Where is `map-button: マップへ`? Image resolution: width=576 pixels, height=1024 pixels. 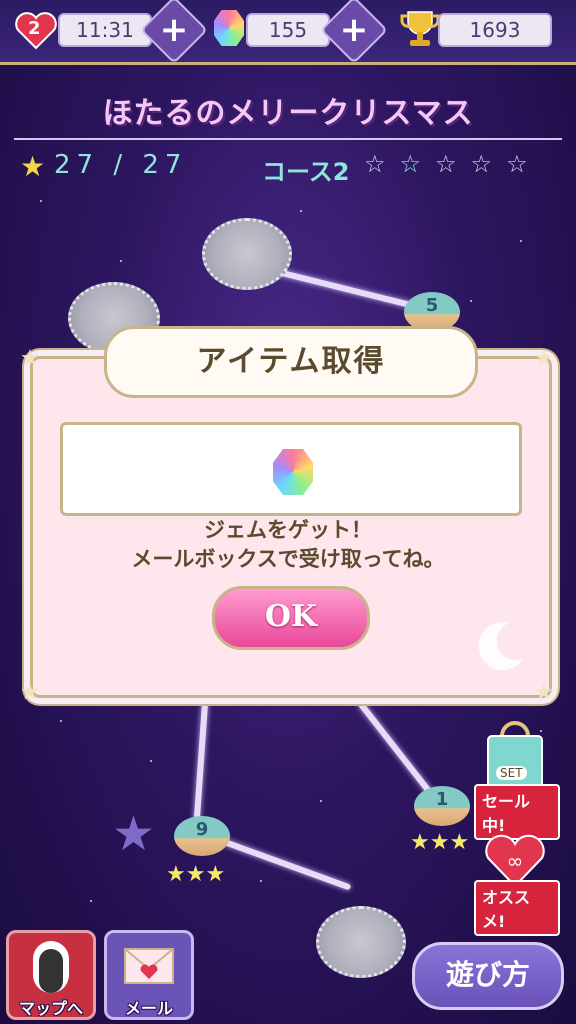
map-button: マップへ is located at coordinates (51, 975).